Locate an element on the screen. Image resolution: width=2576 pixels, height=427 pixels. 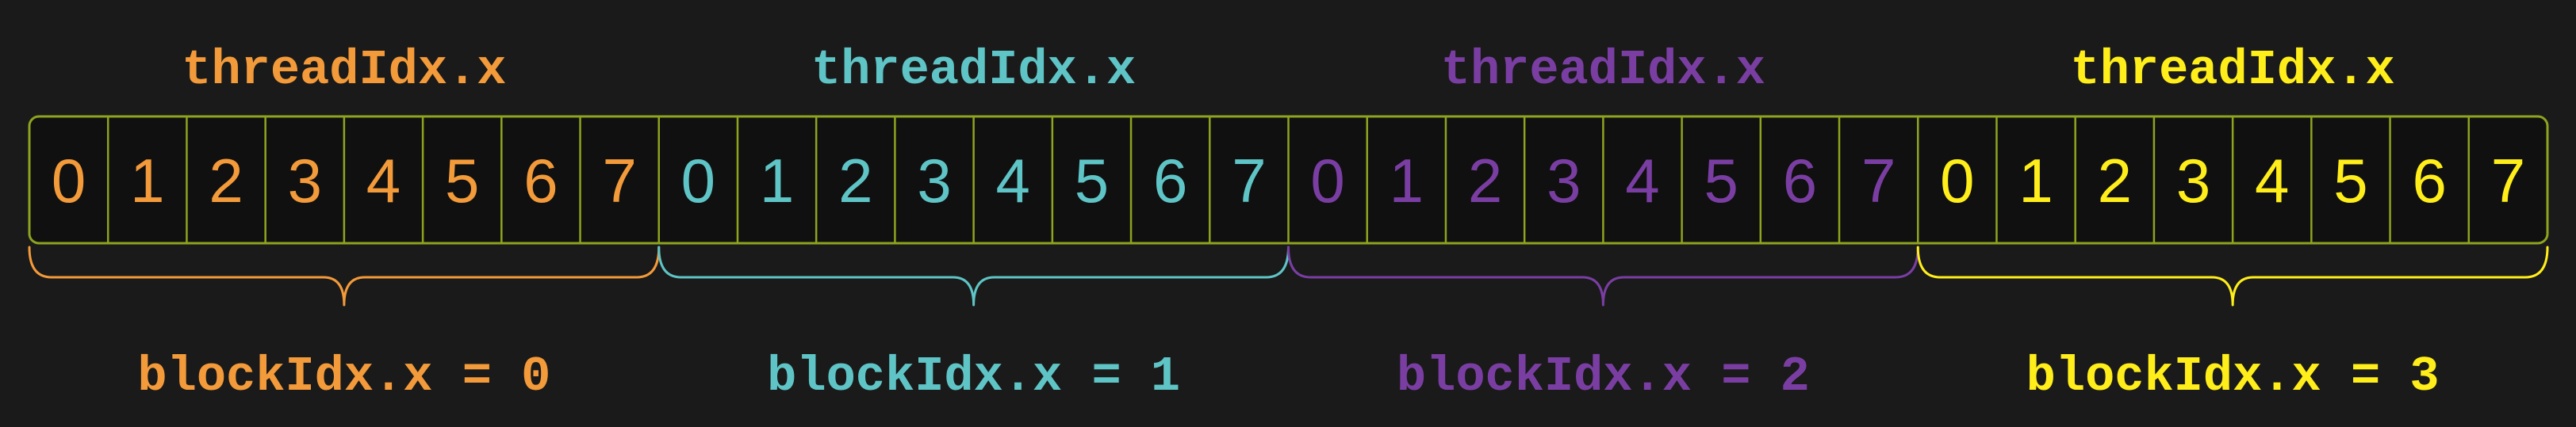
thread-cell-0-4: 4 is located at coordinates (383, 181).